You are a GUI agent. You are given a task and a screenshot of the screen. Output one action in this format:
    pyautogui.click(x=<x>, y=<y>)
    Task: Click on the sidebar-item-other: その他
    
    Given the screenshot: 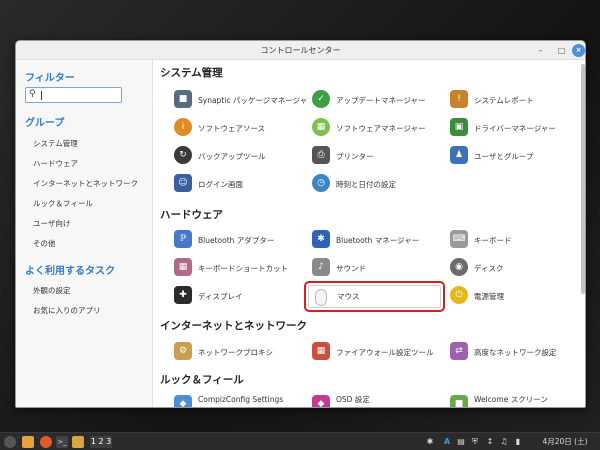 What is the action you would take?
    pyautogui.click(x=44, y=243)
    